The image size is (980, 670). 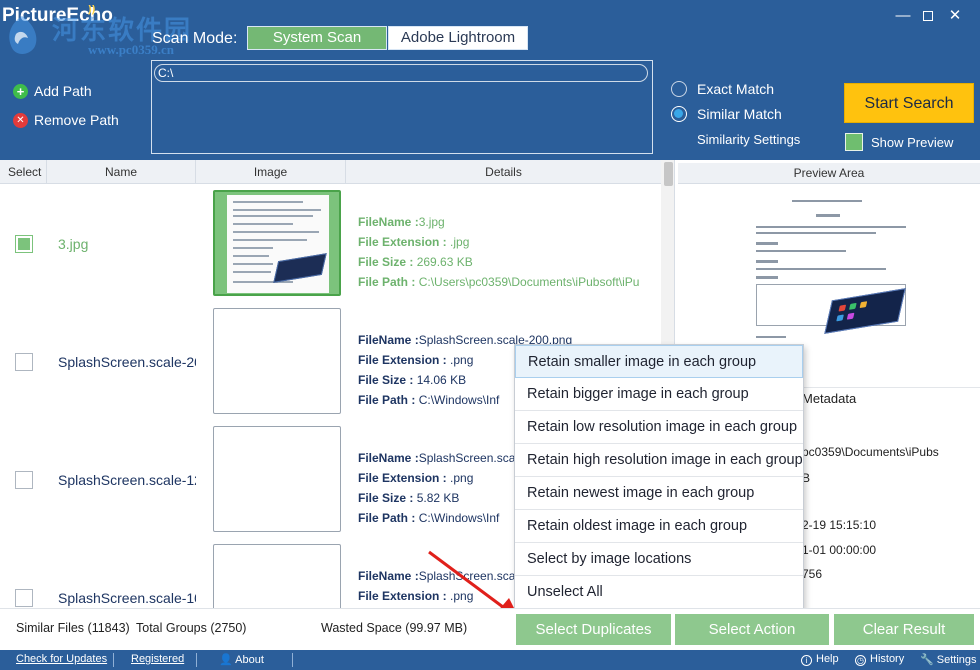 I want to click on info-icon: i, so click(x=806, y=660).